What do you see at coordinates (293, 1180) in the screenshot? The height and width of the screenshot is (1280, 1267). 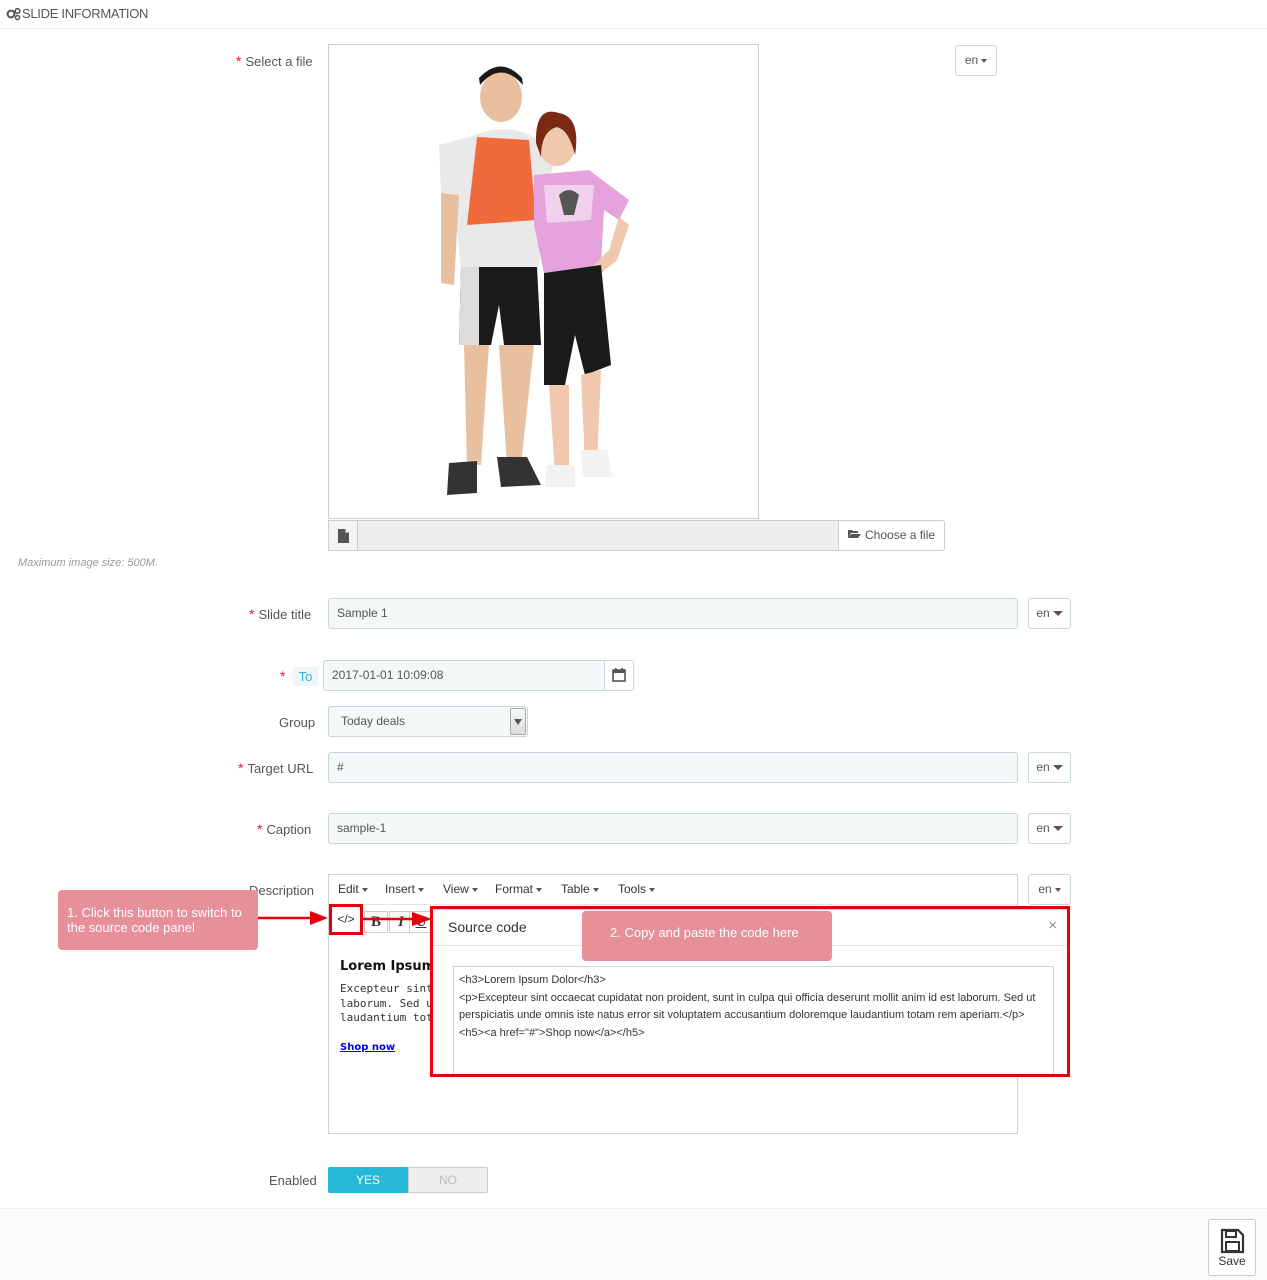 I see `enabled-label: Enabled` at bounding box center [293, 1180].